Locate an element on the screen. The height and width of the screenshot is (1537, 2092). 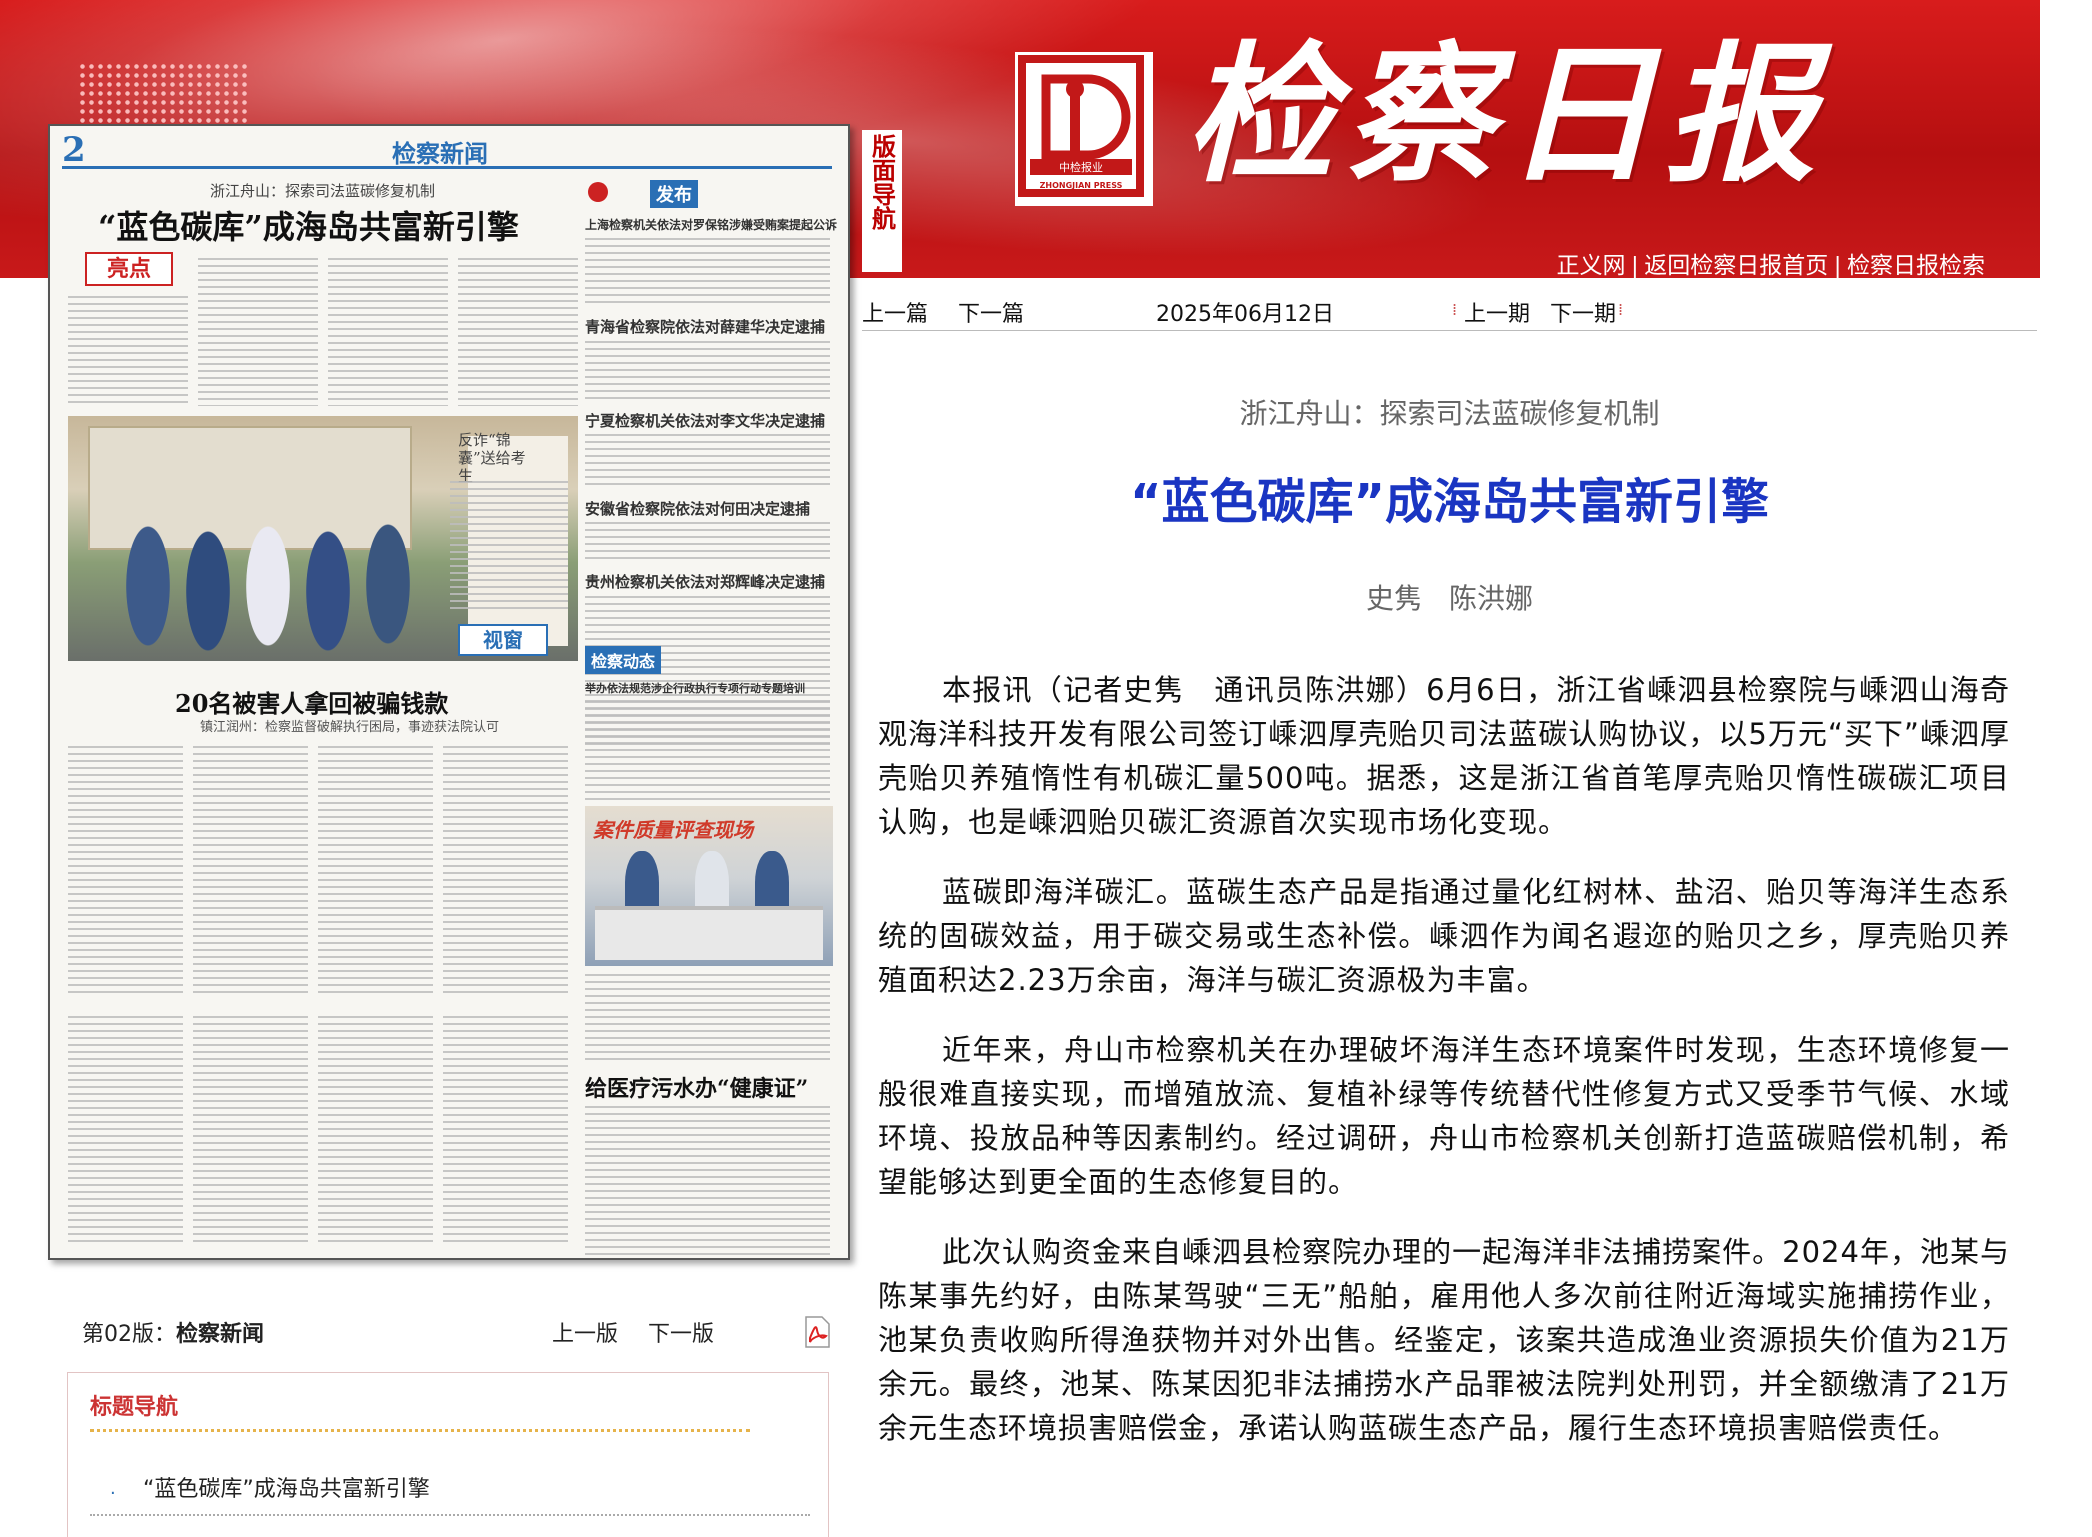
thumb-photo-people is located at coordinates (283, 581).